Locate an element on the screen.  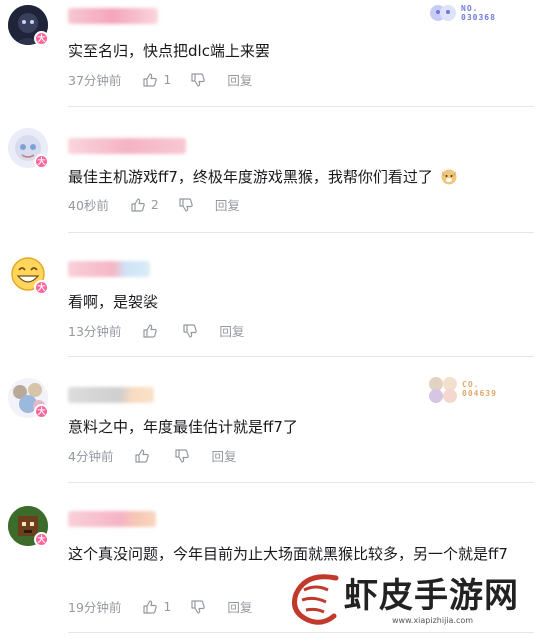
comment-text: 最佳主机游戏ff7，终极年度游戏黑猴，我帮你们看过了 is located at coordinates (301, 177).